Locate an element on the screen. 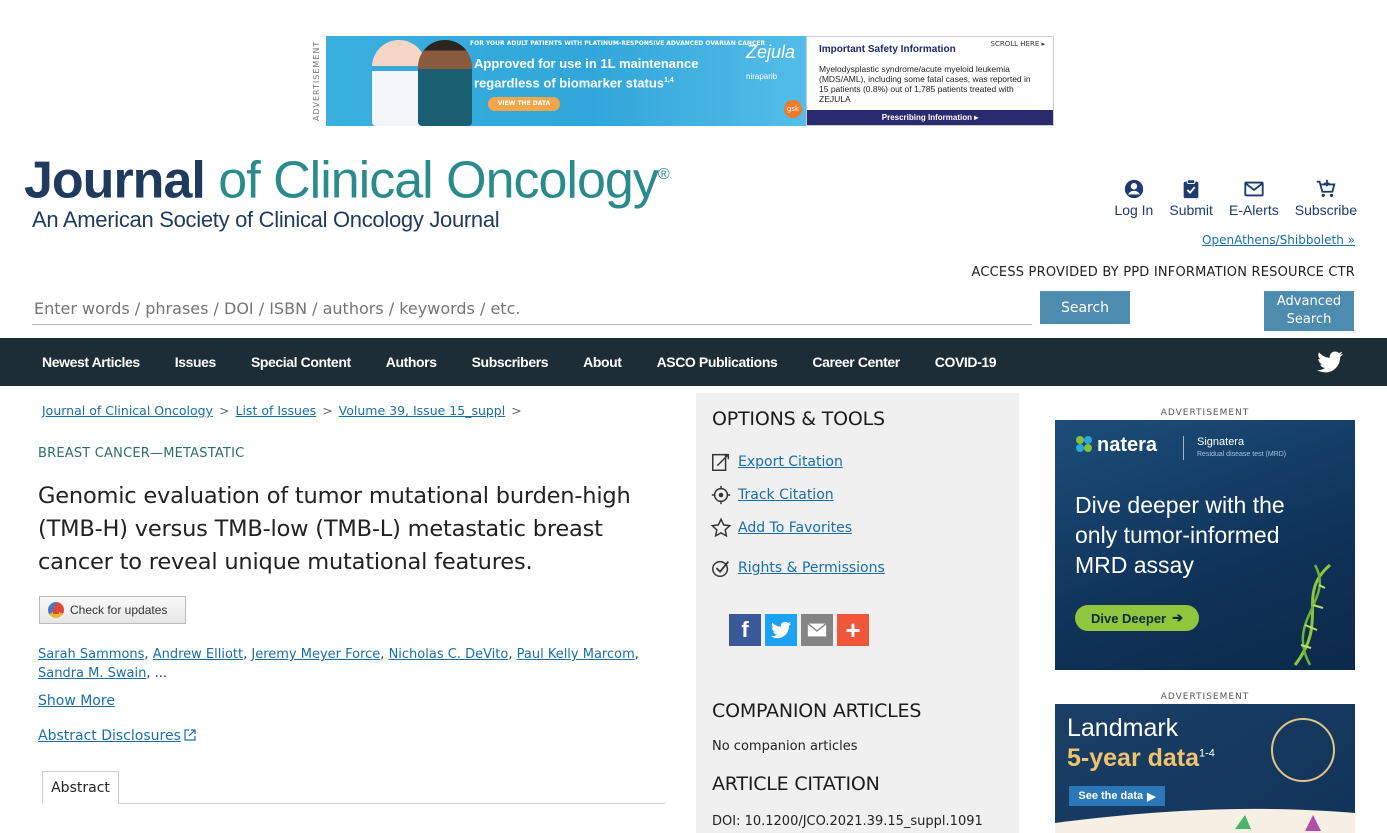 The height and width of the screenshot is (833, 1387). gsk-logo: gsk is located at coordinates (793, 109).